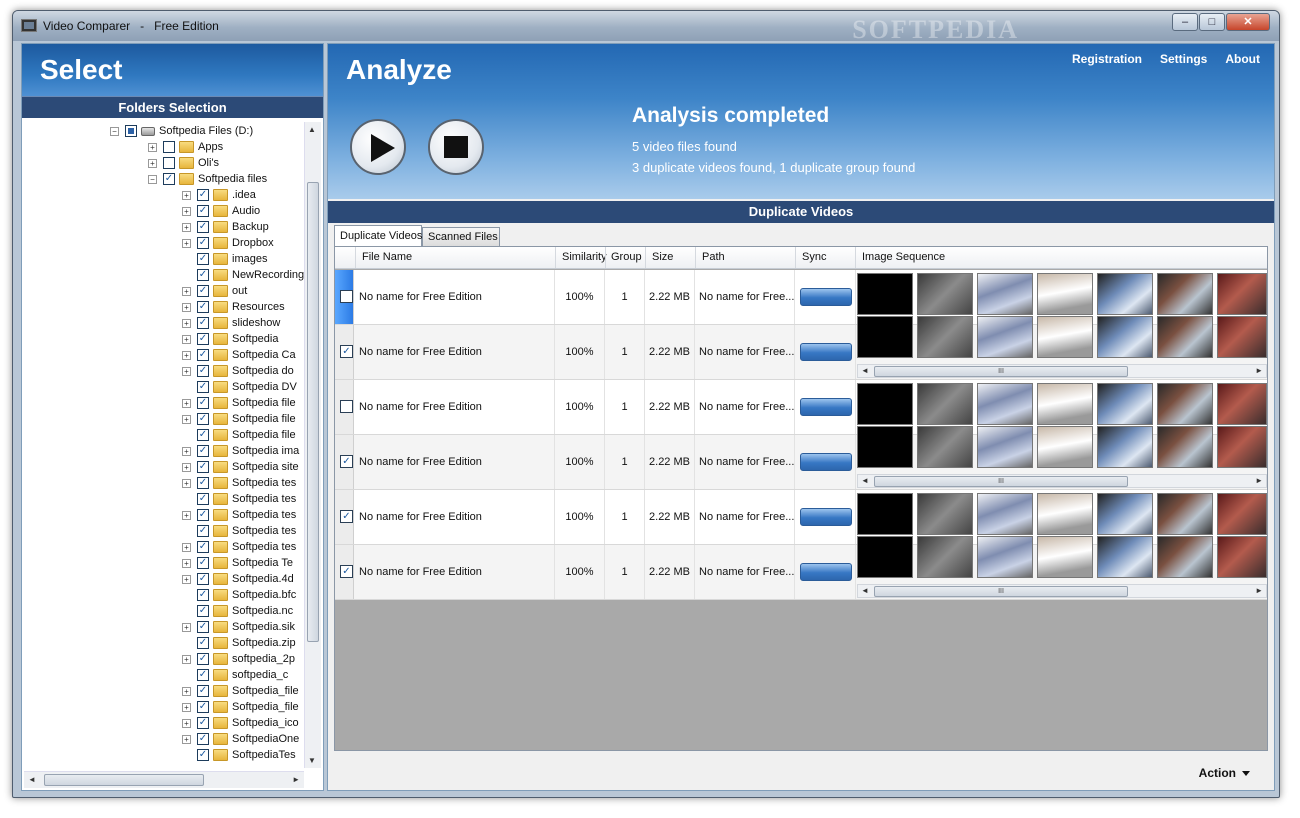 The height and width of the screenshot is (818, 1300). Describe the element at coordinates (387, 257) in the screenshot. I see `column-file-name: File Name` at that location.